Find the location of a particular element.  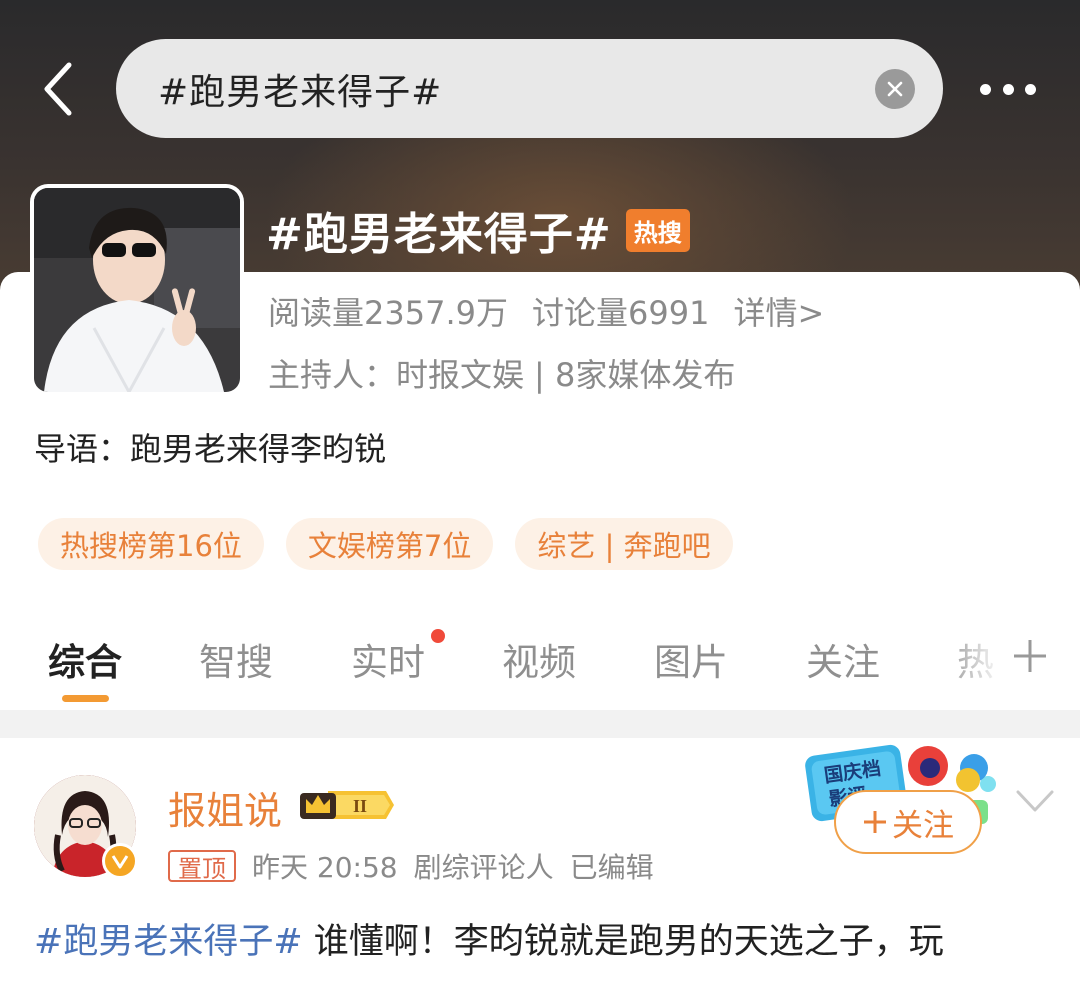

crown-icon is located at coordinates (318, 806).